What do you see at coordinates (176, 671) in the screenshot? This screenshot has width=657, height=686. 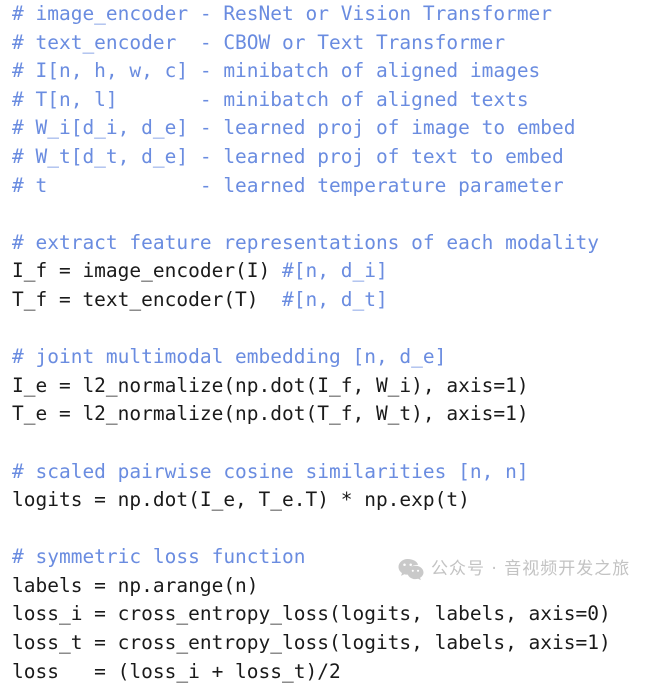 I see `code-line-code: loss = (loss_i + loss_t)/2` at bounding box center [176, 671].